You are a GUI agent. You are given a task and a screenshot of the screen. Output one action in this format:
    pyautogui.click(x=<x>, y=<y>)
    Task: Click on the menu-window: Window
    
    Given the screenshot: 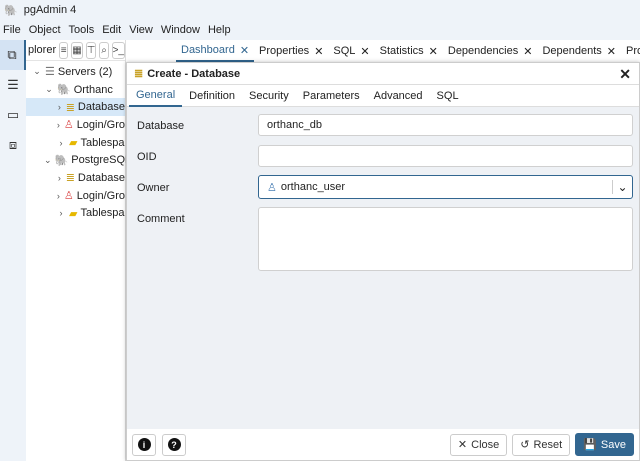 What is the action you would take?
    pyautogui.click(x=180, y=30)
    